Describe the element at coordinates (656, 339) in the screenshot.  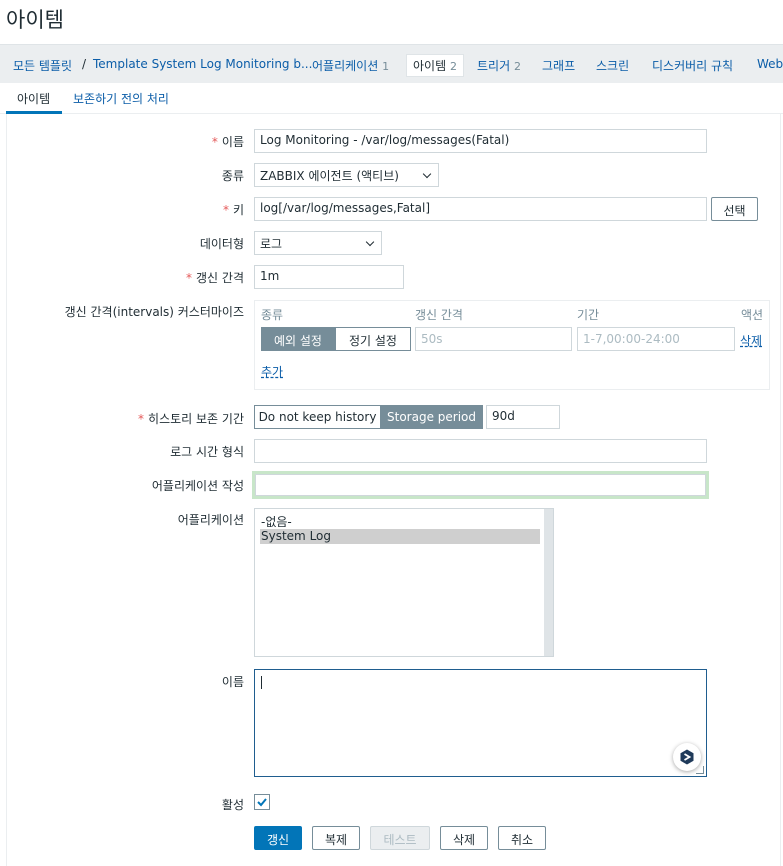
I see `interval-period-input: 1-7,00:00-24:00` at that location.